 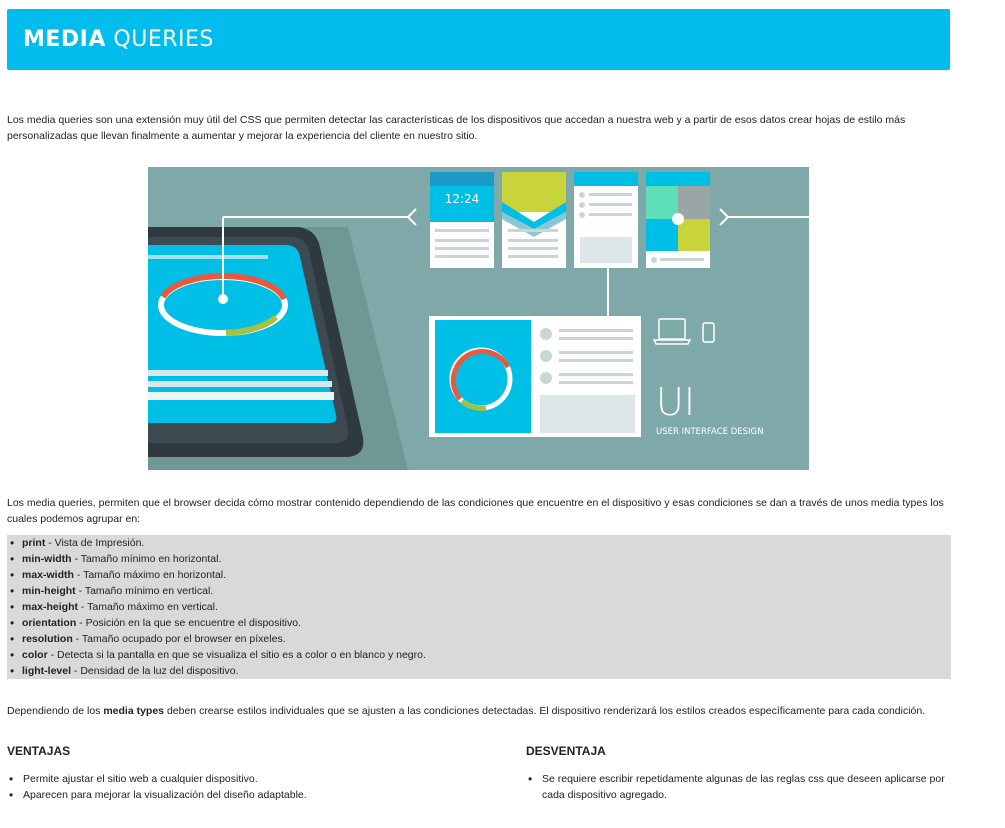 What do you see at coordinates (146, 559) in the screenshot?
I see `media-type-desc: - Tamaño mínimo en horizontal.` at bounding box center [146, 559].